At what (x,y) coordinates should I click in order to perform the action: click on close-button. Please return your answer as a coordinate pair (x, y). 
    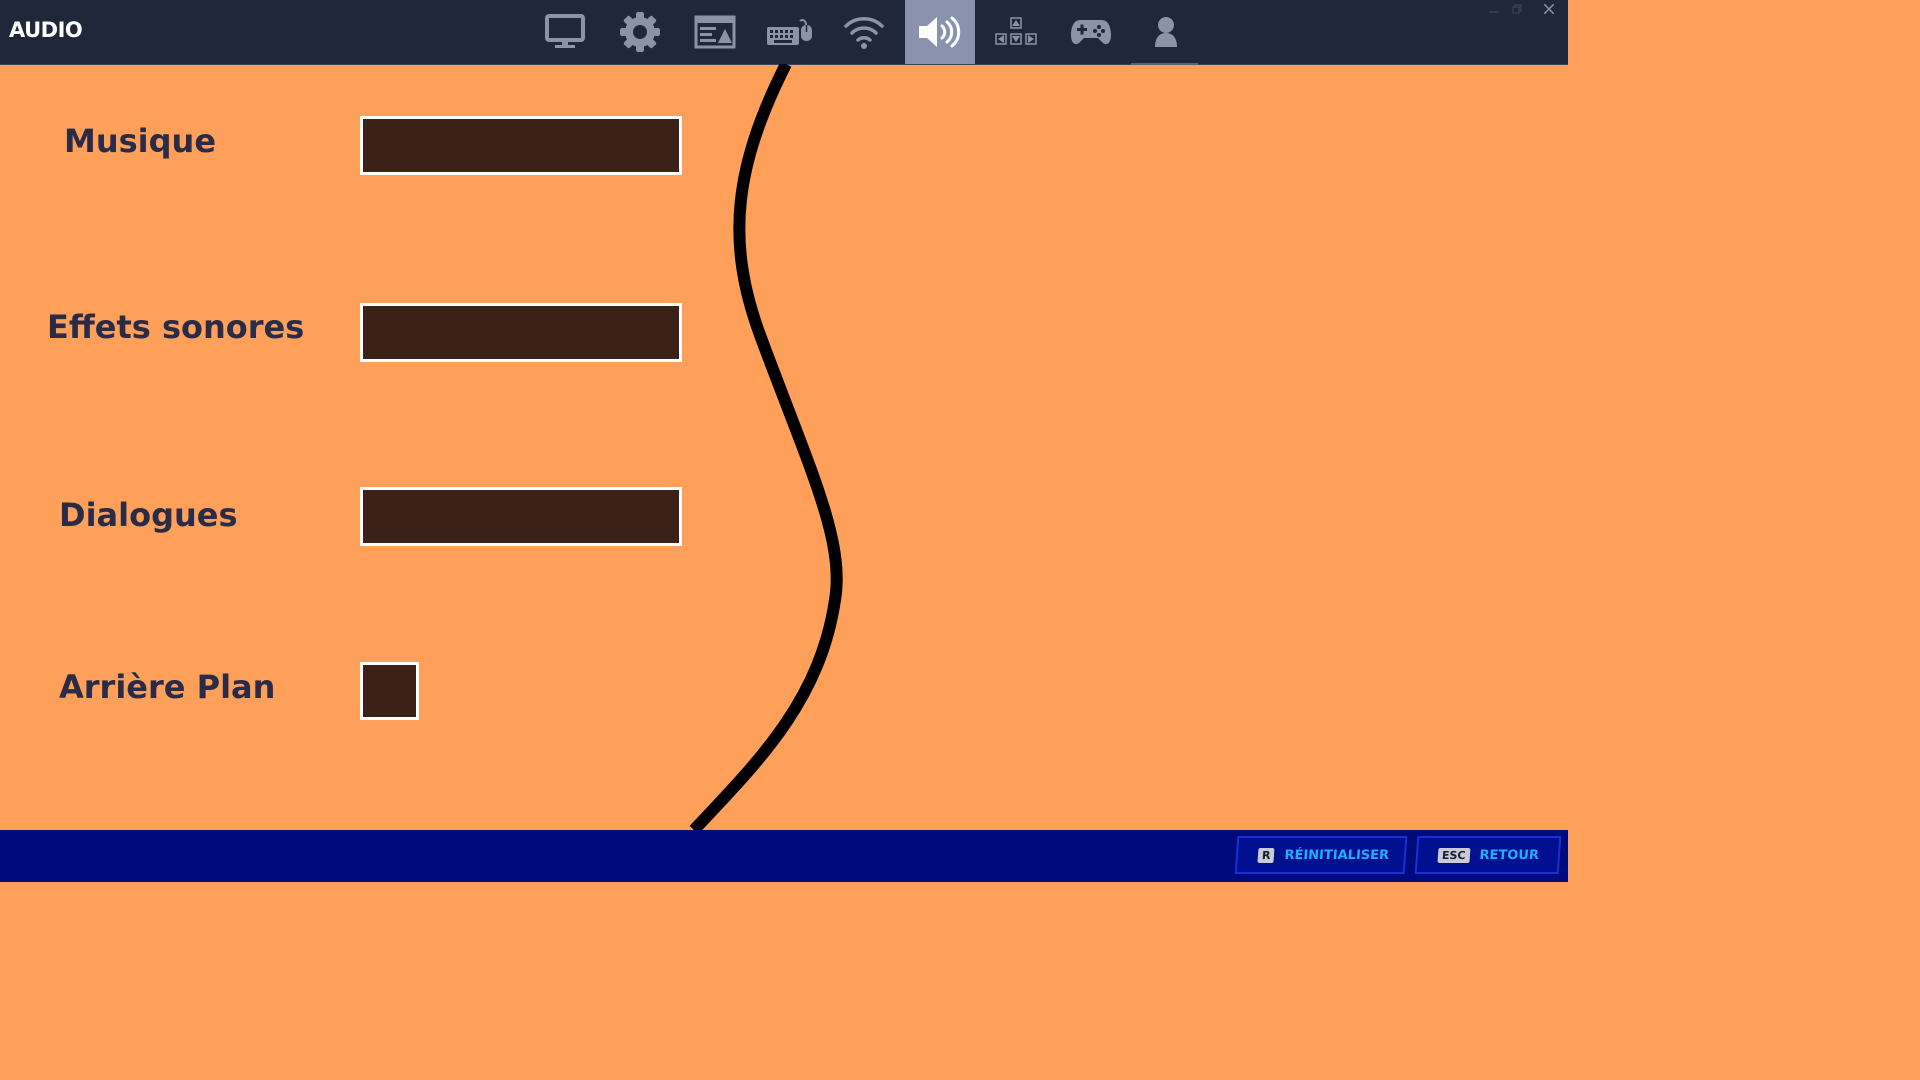
    Looking at the image, I should click on (1549, 9).